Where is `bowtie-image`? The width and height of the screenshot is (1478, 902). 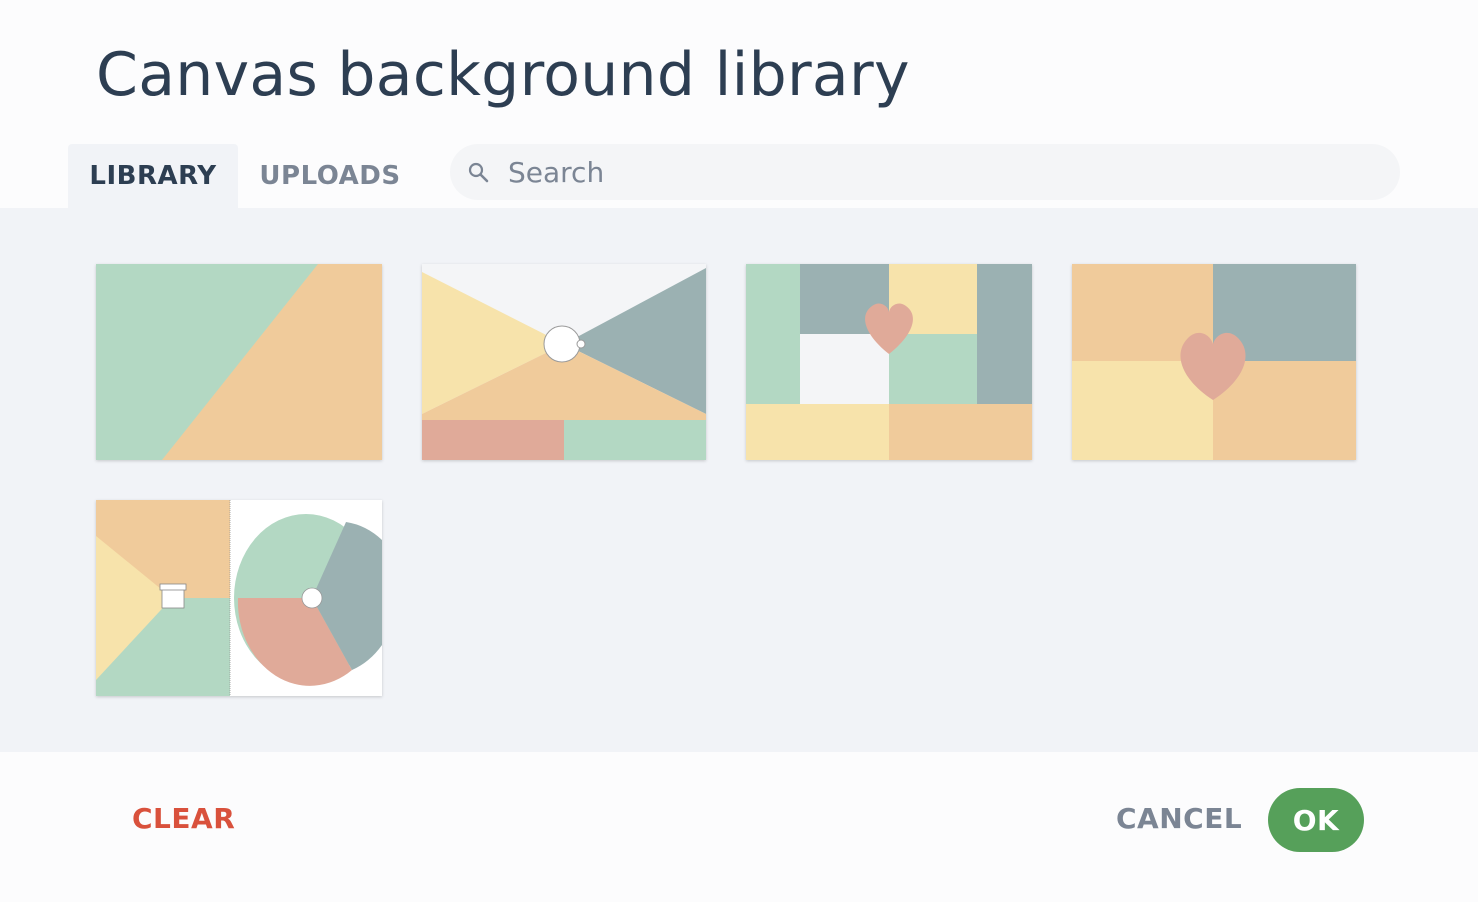
bowtie-image is located at coordinates (564, 362).